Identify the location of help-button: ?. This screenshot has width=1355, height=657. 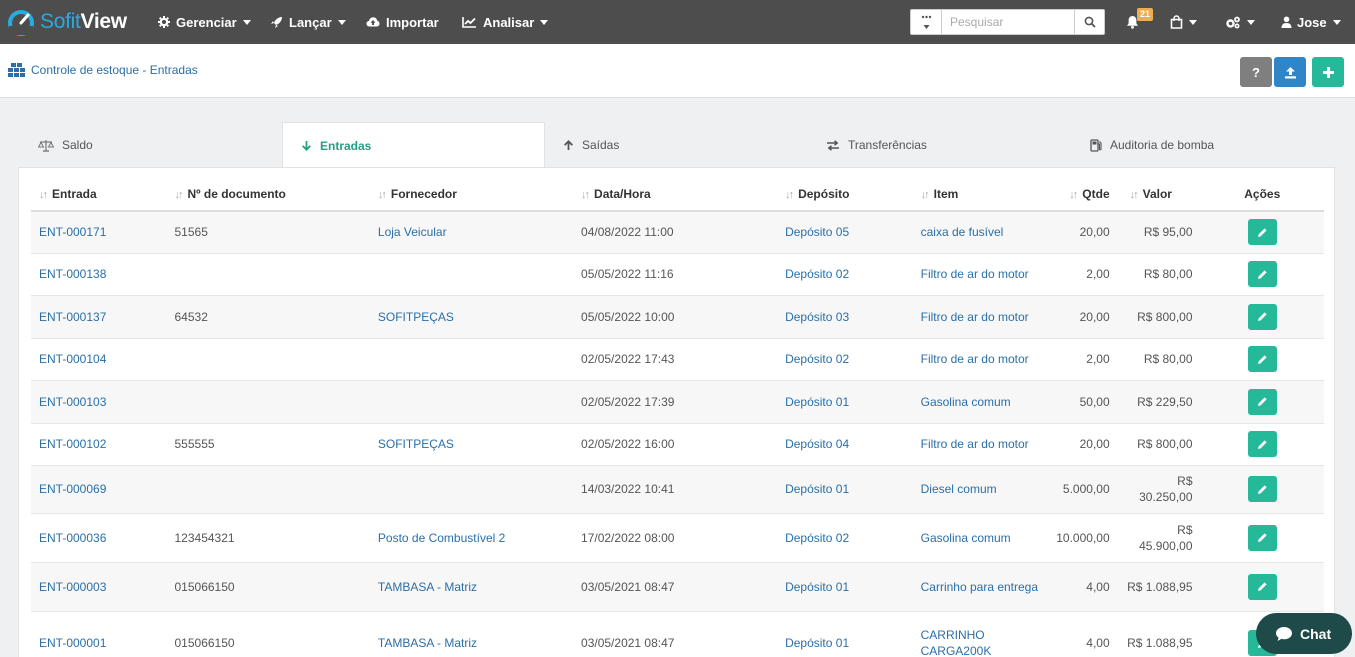
(1256, 72).